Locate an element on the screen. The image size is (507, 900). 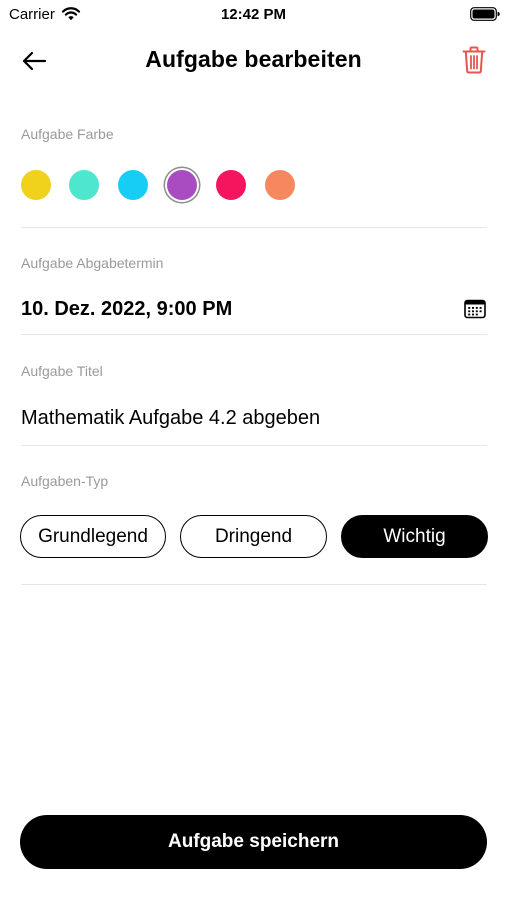
trash-icon is located at coordinates (474, 60).